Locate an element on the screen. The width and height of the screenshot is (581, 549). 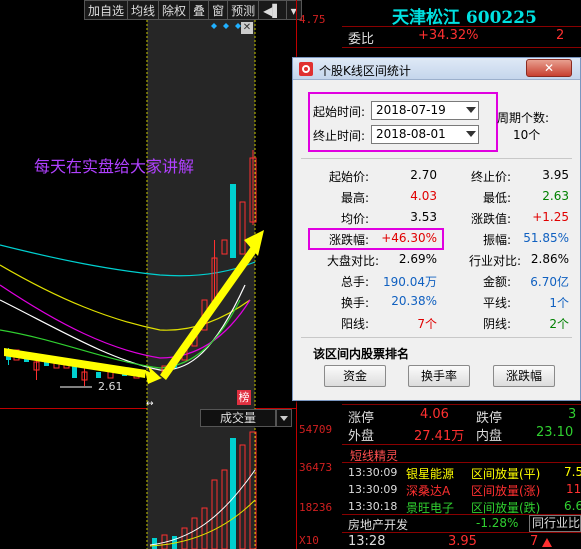
stat-value: +1.25 is located at coordinates (550, 217).